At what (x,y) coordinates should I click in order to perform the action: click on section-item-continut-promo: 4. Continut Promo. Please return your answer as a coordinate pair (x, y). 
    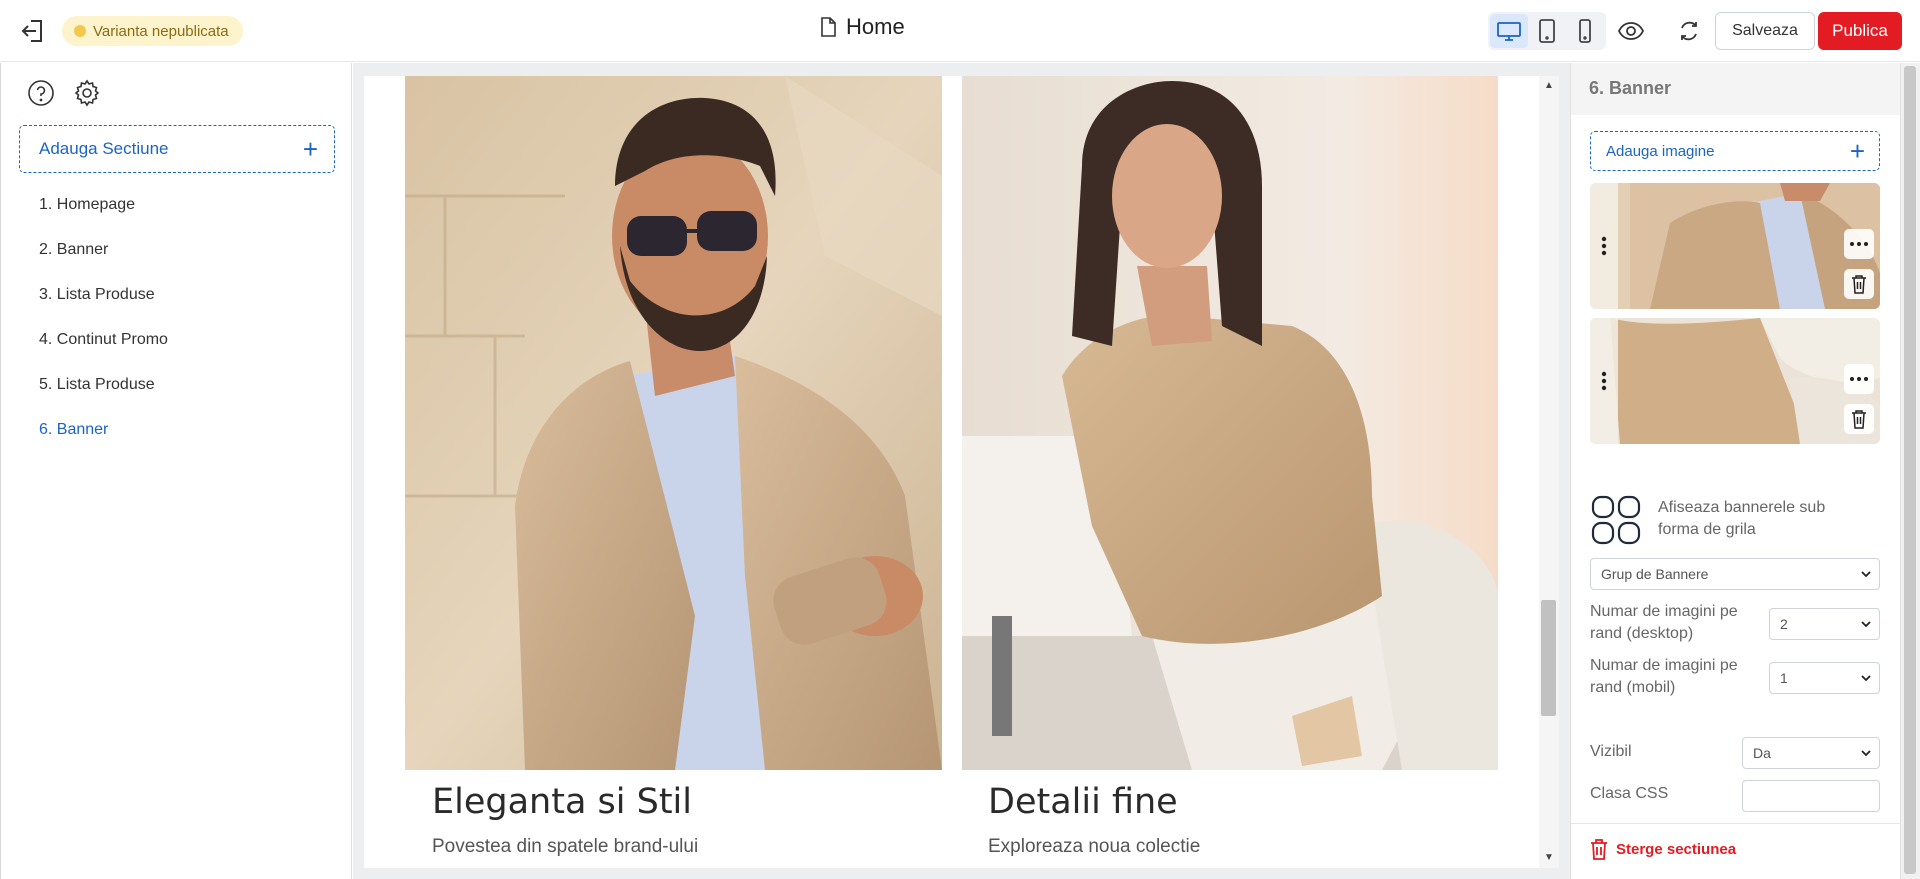
    Looking at the image, I should click on (103, 339).